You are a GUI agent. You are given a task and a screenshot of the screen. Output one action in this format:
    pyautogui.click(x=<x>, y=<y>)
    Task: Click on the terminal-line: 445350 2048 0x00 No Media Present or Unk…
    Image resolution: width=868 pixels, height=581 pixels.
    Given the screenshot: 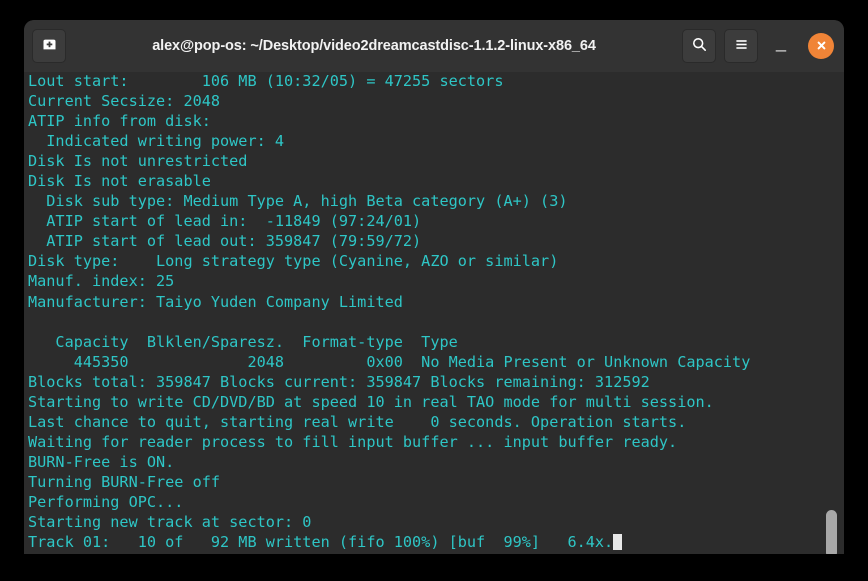 What is the action you would take?
    pyautogui.click(x=389, y=361)
    